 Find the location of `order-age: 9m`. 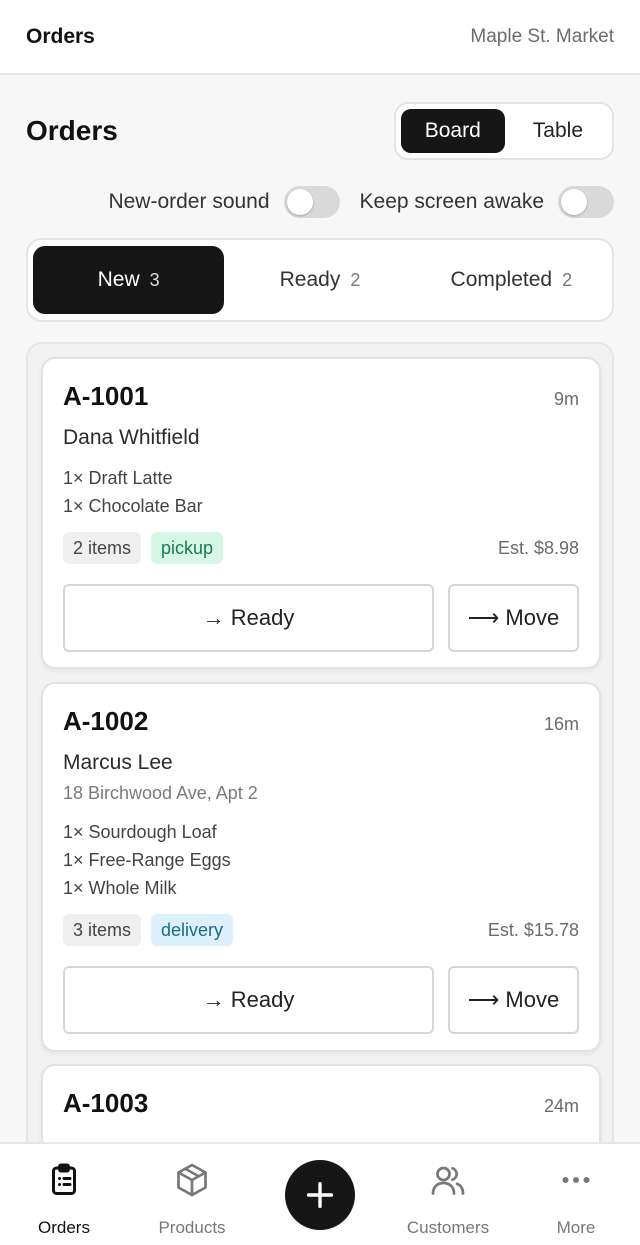

order-age: 9m is located at coordinates (566, 399).